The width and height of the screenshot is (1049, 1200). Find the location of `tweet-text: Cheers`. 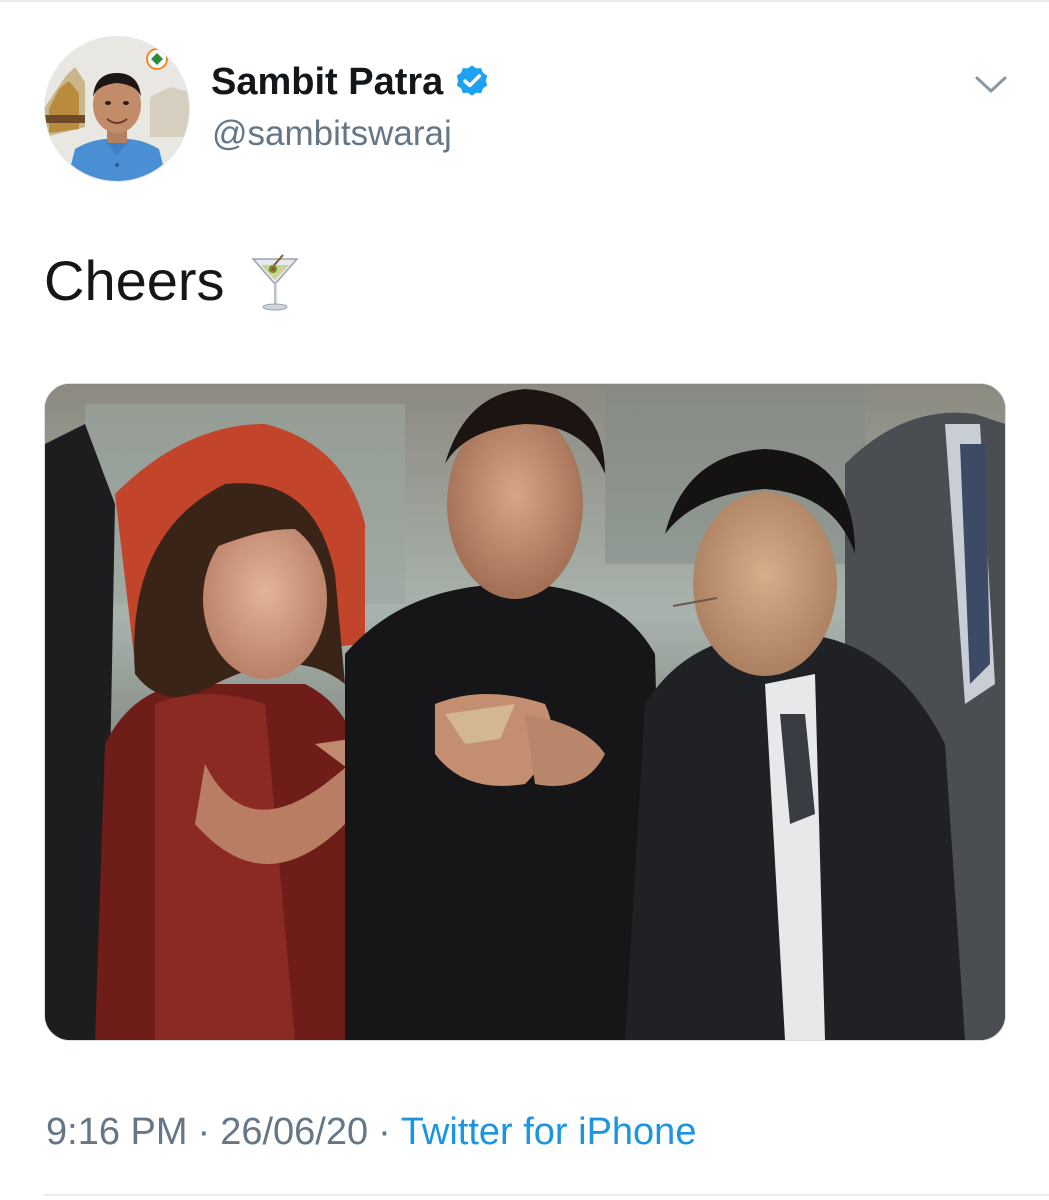

tweet-text: Cheers is located at coordinates (173, 281).